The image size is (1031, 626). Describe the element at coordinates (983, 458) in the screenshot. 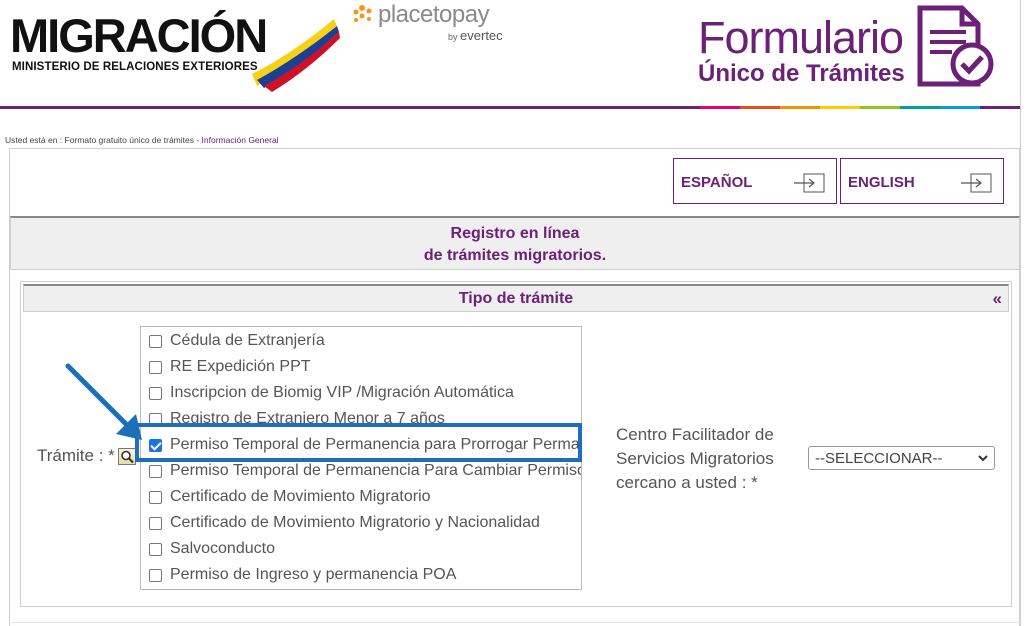

I see `chevron-down-icon` at that location.